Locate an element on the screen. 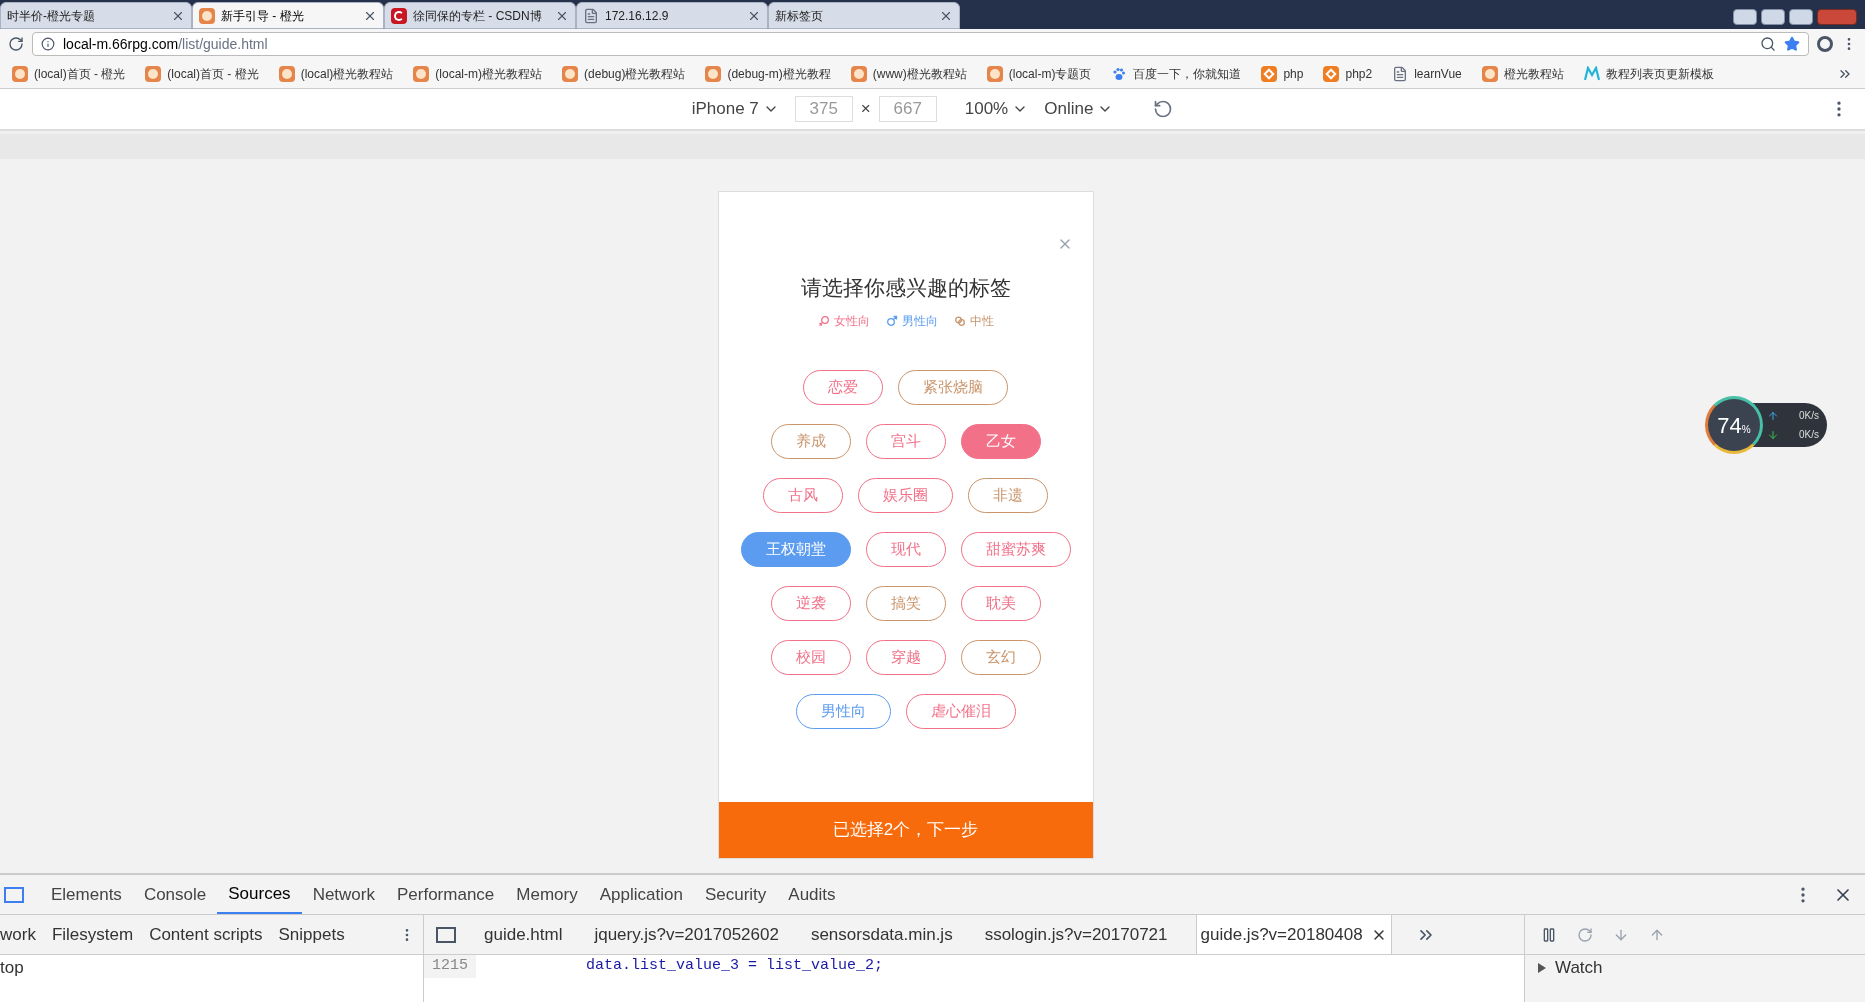 The image size is (1865, 1002). paw-icon is located at coordinates (1119, 73).